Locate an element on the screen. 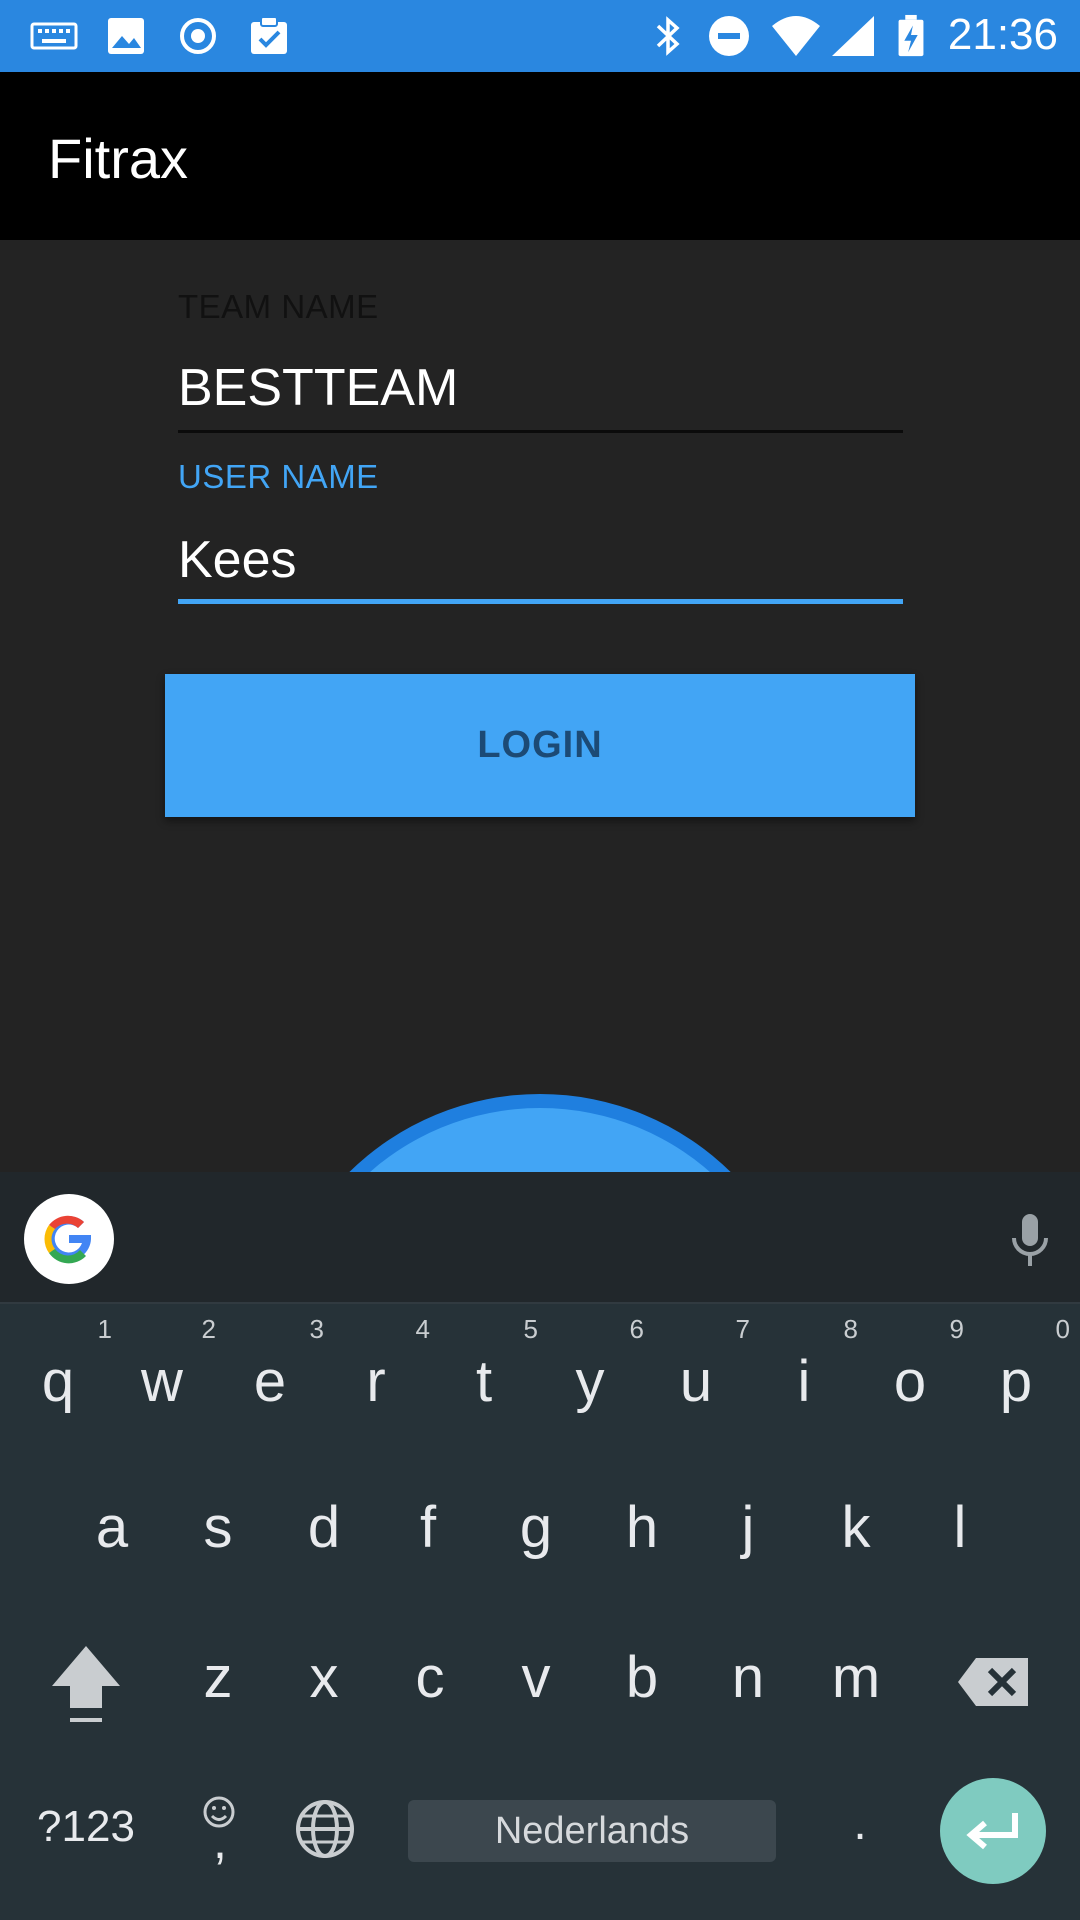 Image resolution: width=1080 pixels, height=1920 pixels. backspace-icon is located at coordinates (994, 1682).